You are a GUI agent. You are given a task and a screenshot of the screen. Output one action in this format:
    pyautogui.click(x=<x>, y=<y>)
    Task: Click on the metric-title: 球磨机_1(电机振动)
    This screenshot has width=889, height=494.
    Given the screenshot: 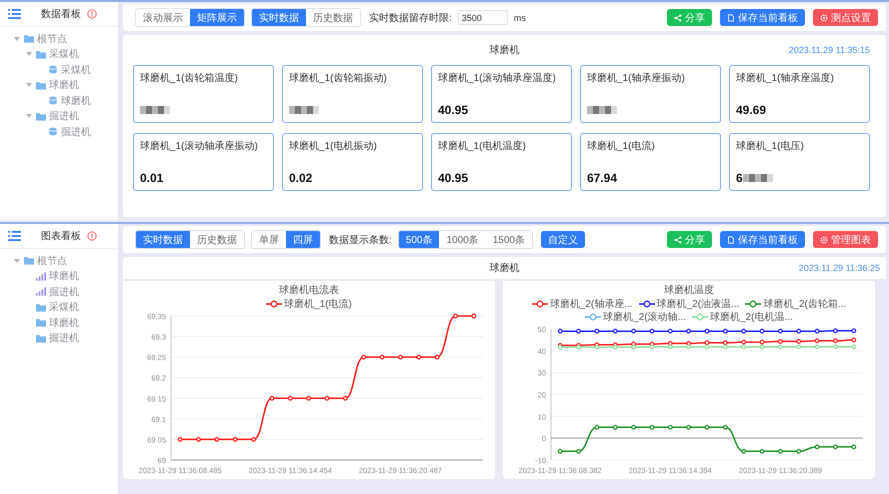 What is the action you would take?
    pyautogui.click(x=333, y=146)
    